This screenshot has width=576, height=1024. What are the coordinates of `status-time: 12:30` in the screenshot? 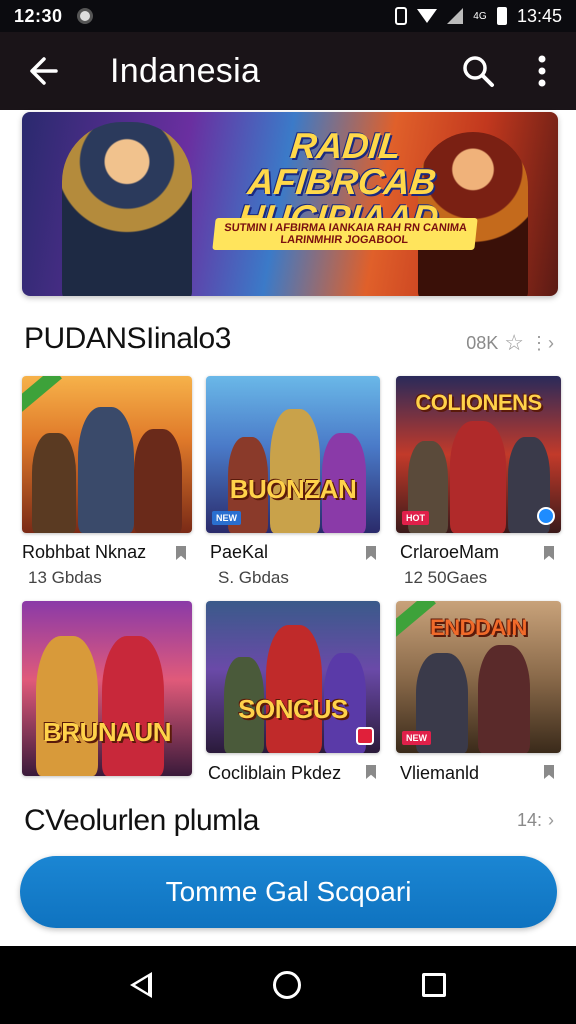 It's located at (38, 15).